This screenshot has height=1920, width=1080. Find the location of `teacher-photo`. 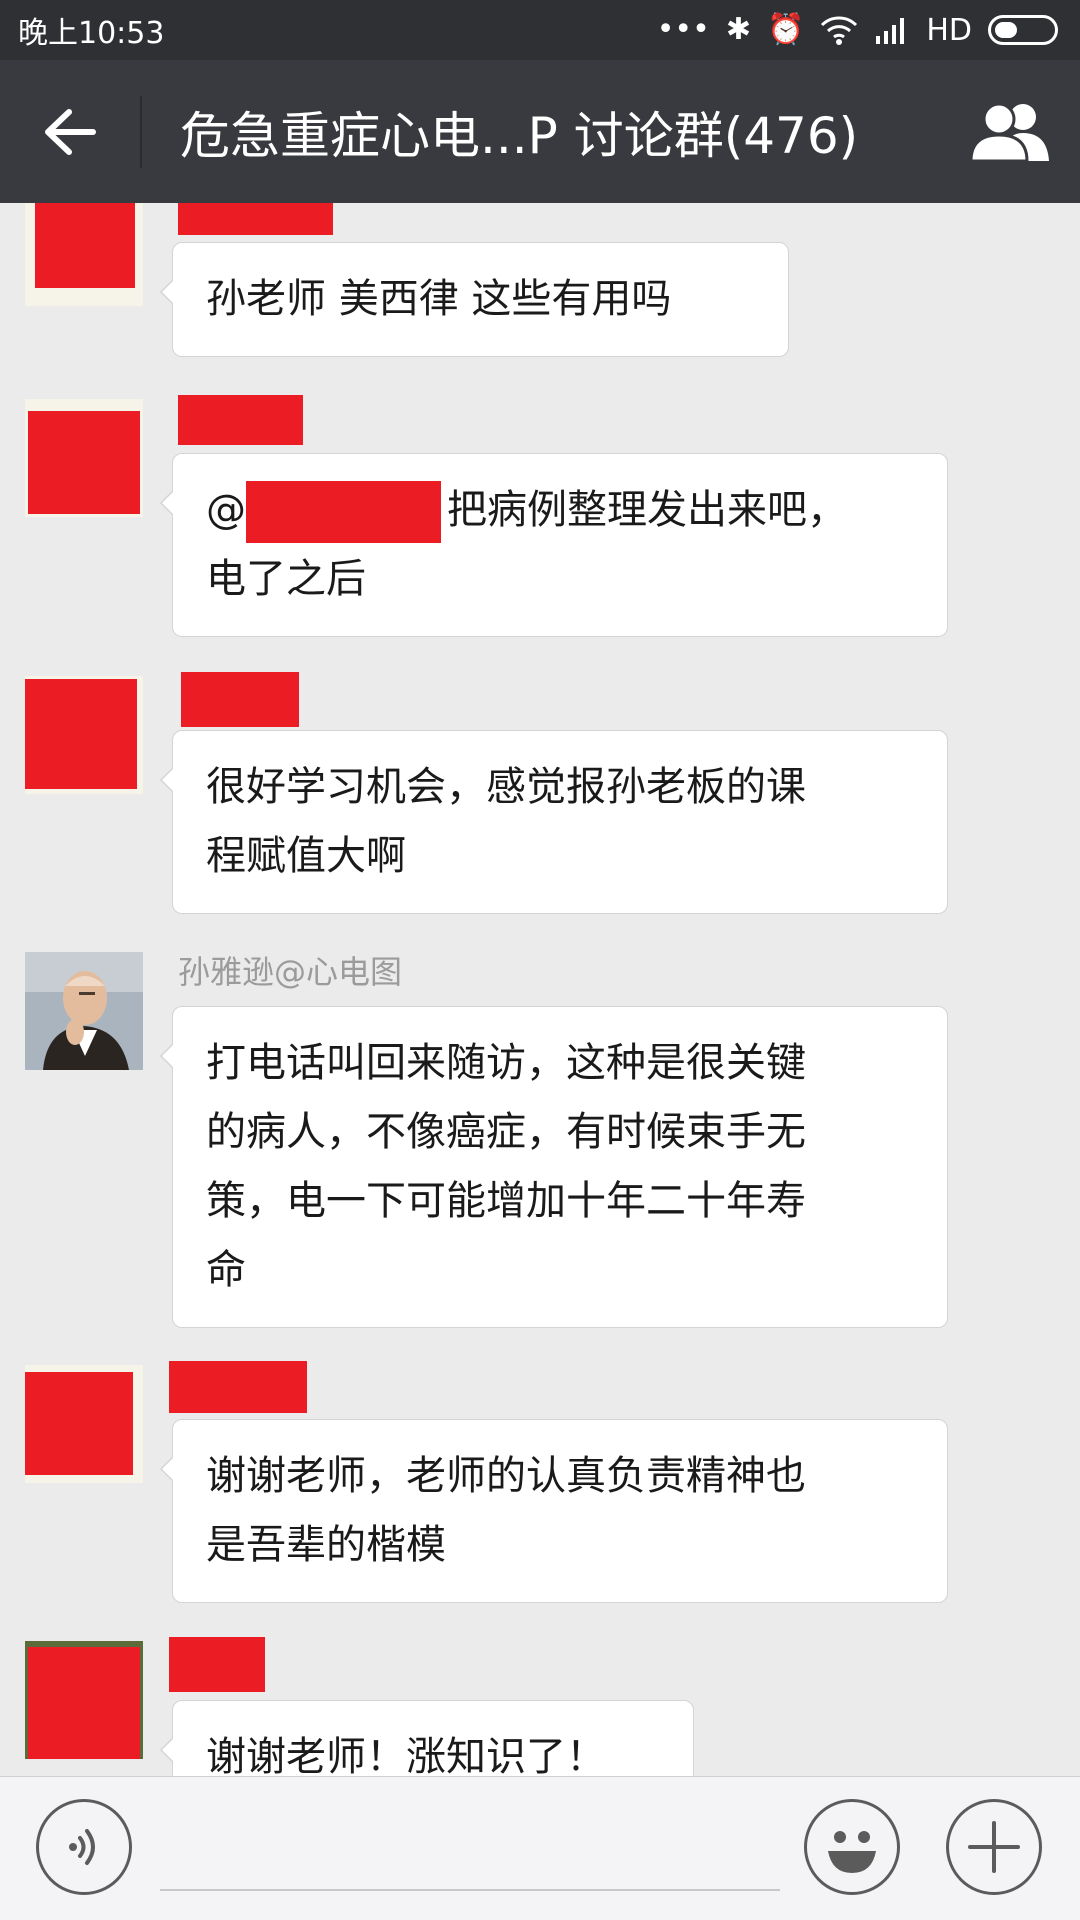

teacher-photo is located at coordinates (84, 1011).